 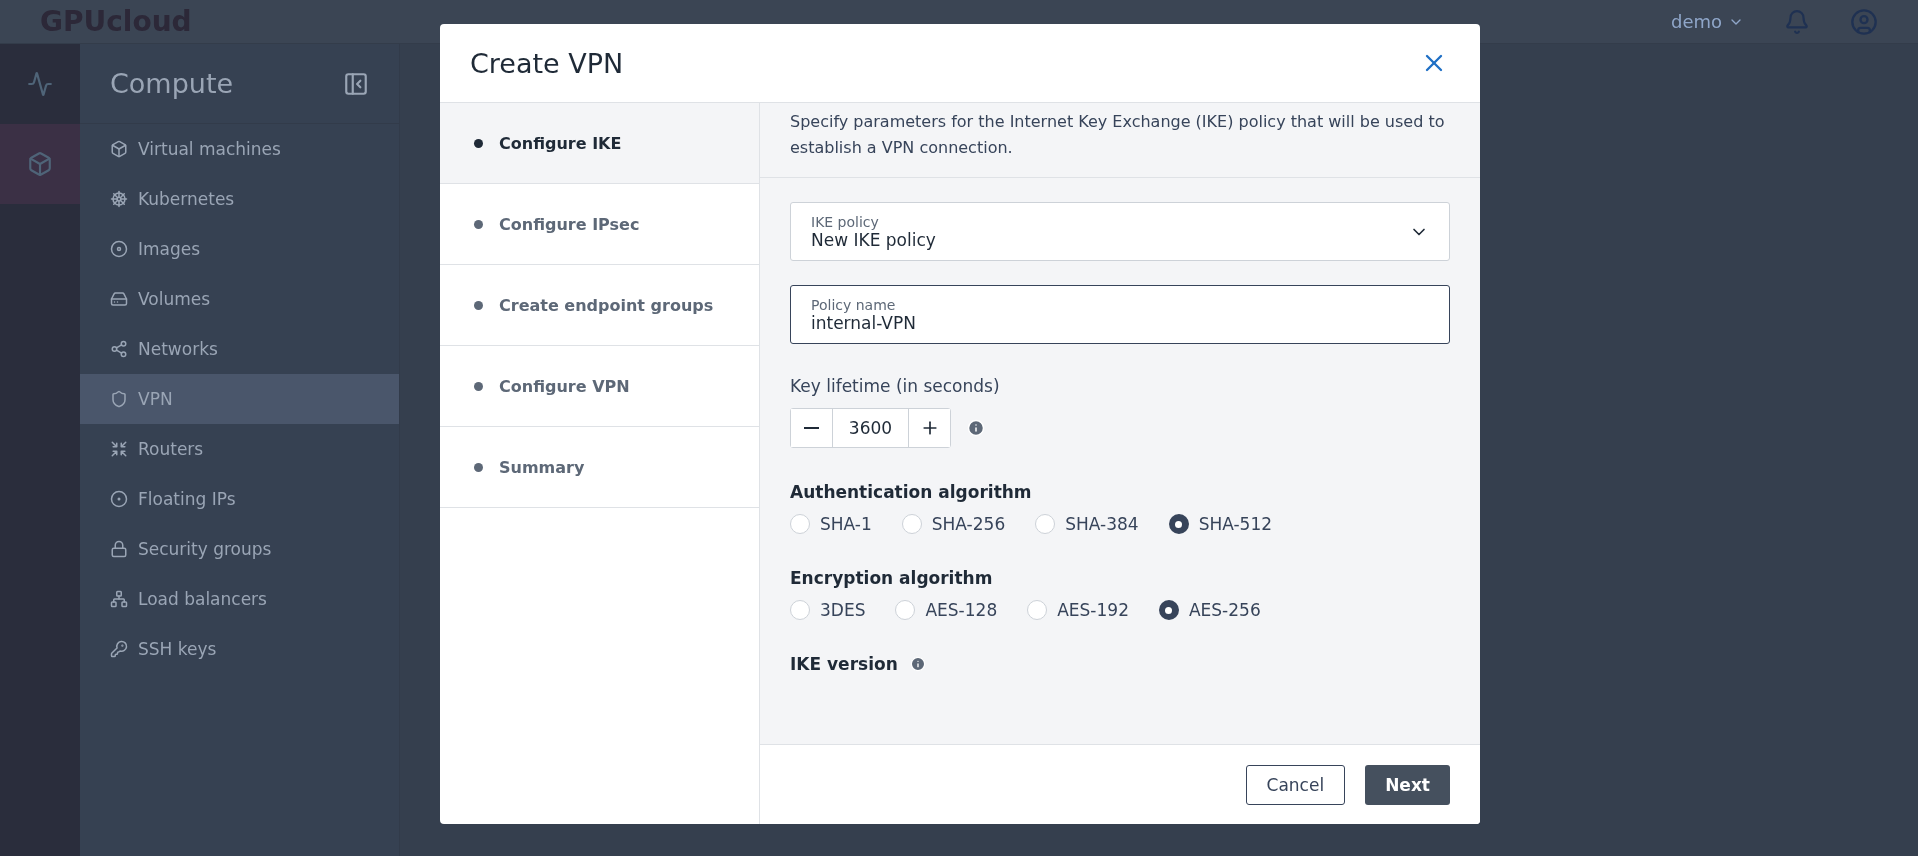 I want to click on next-button: Next, so click(x=1407, y=784).